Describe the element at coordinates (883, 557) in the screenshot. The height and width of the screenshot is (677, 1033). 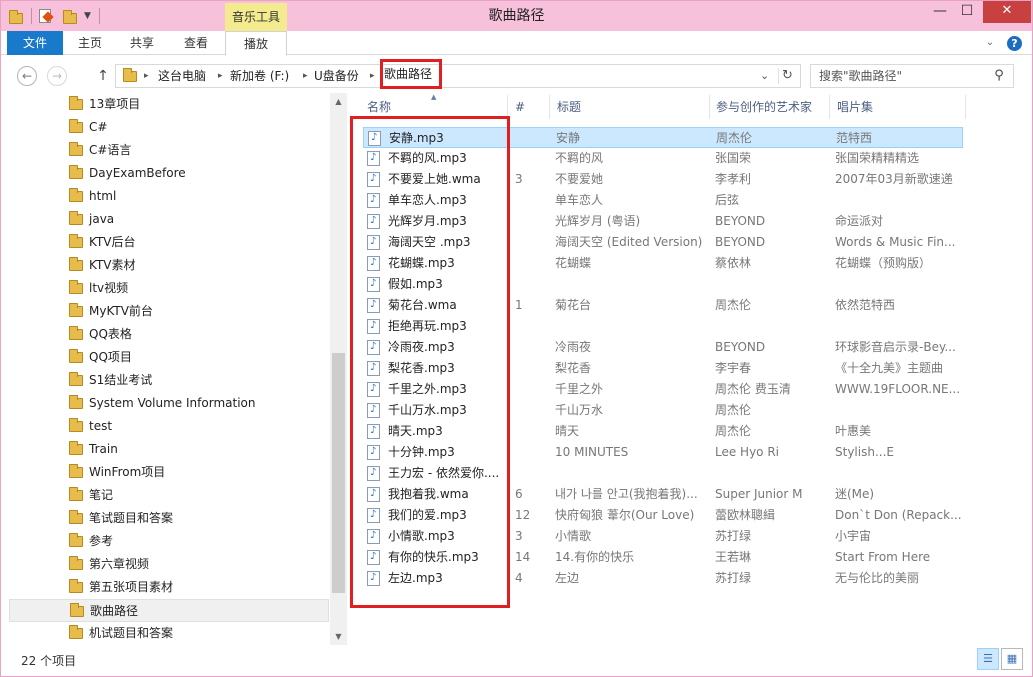
I see `album-name: Start From Here` at that location.